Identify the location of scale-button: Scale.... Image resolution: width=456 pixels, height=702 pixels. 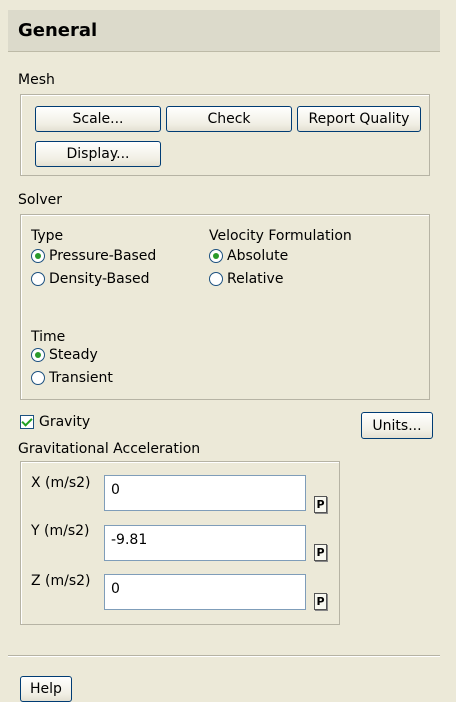
(98, 119).